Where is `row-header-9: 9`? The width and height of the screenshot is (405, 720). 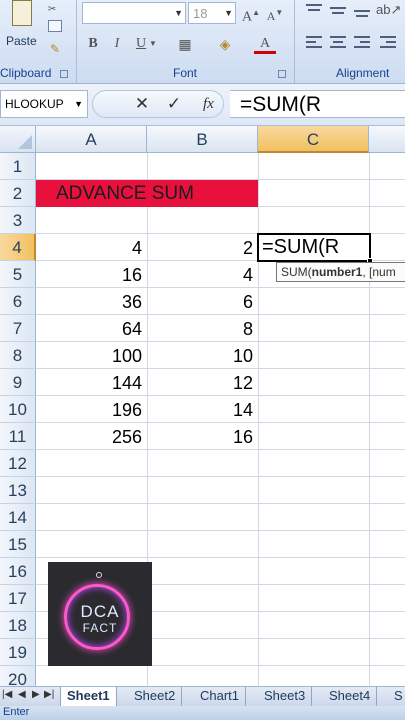
row-header-9: 9 is located at coordinates (18, 382).